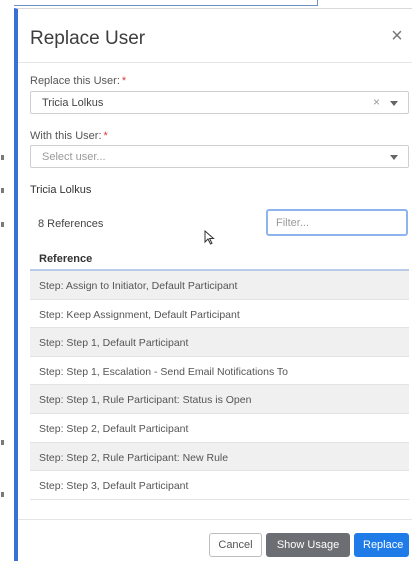 Image resolution: width=412 pixels, height=561 pixels. Describe the element at coordinates (7, 280) in the screenshot. I see `background-page-strip` at that location.